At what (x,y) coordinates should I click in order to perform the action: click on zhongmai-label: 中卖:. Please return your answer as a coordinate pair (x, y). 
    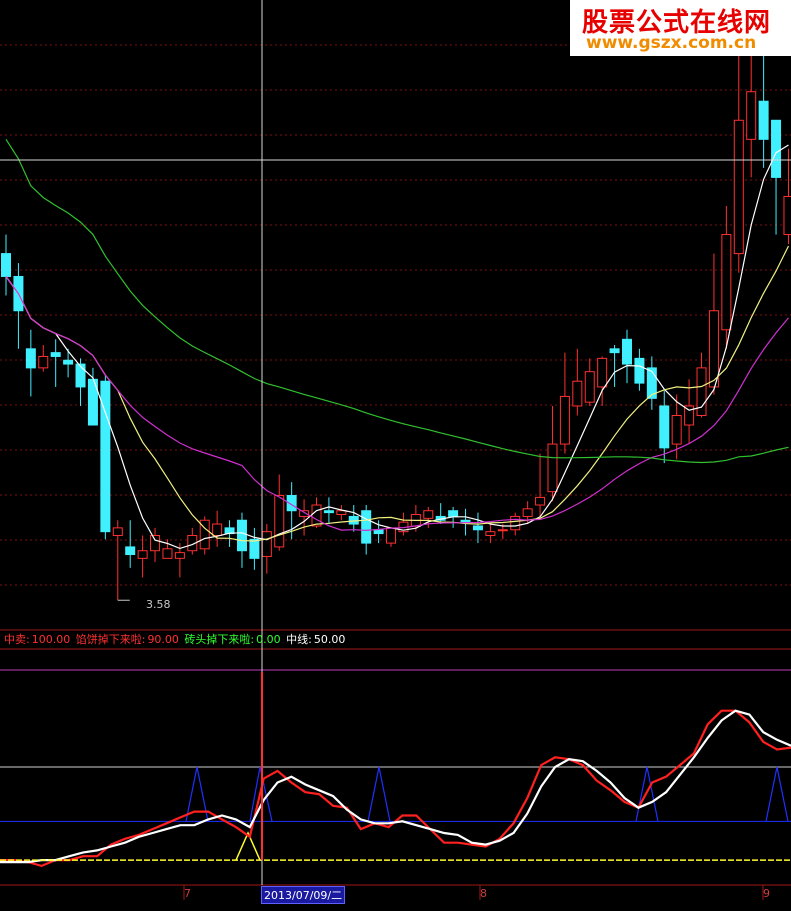
    Looking at the image, I should click on (17, 639).